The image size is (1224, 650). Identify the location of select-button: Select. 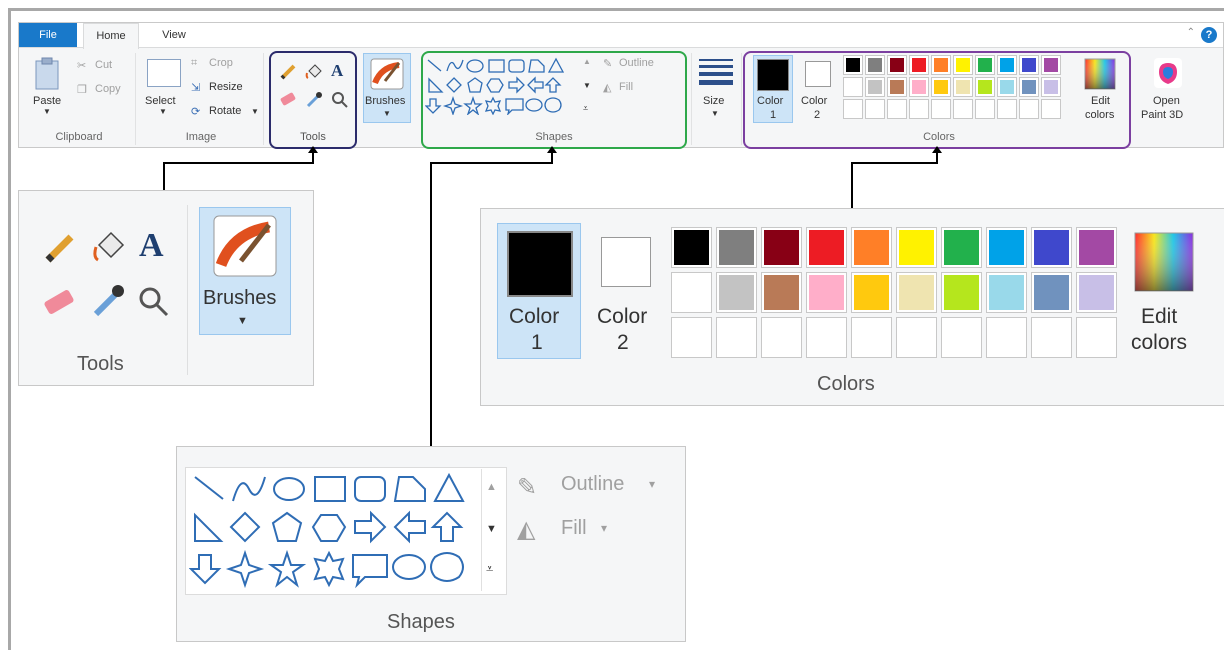
(160, 101).